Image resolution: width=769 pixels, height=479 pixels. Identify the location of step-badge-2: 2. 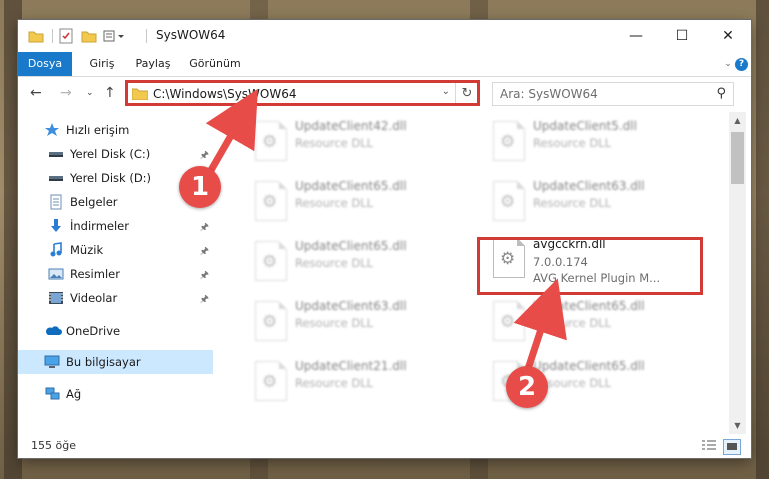
(527, 387).